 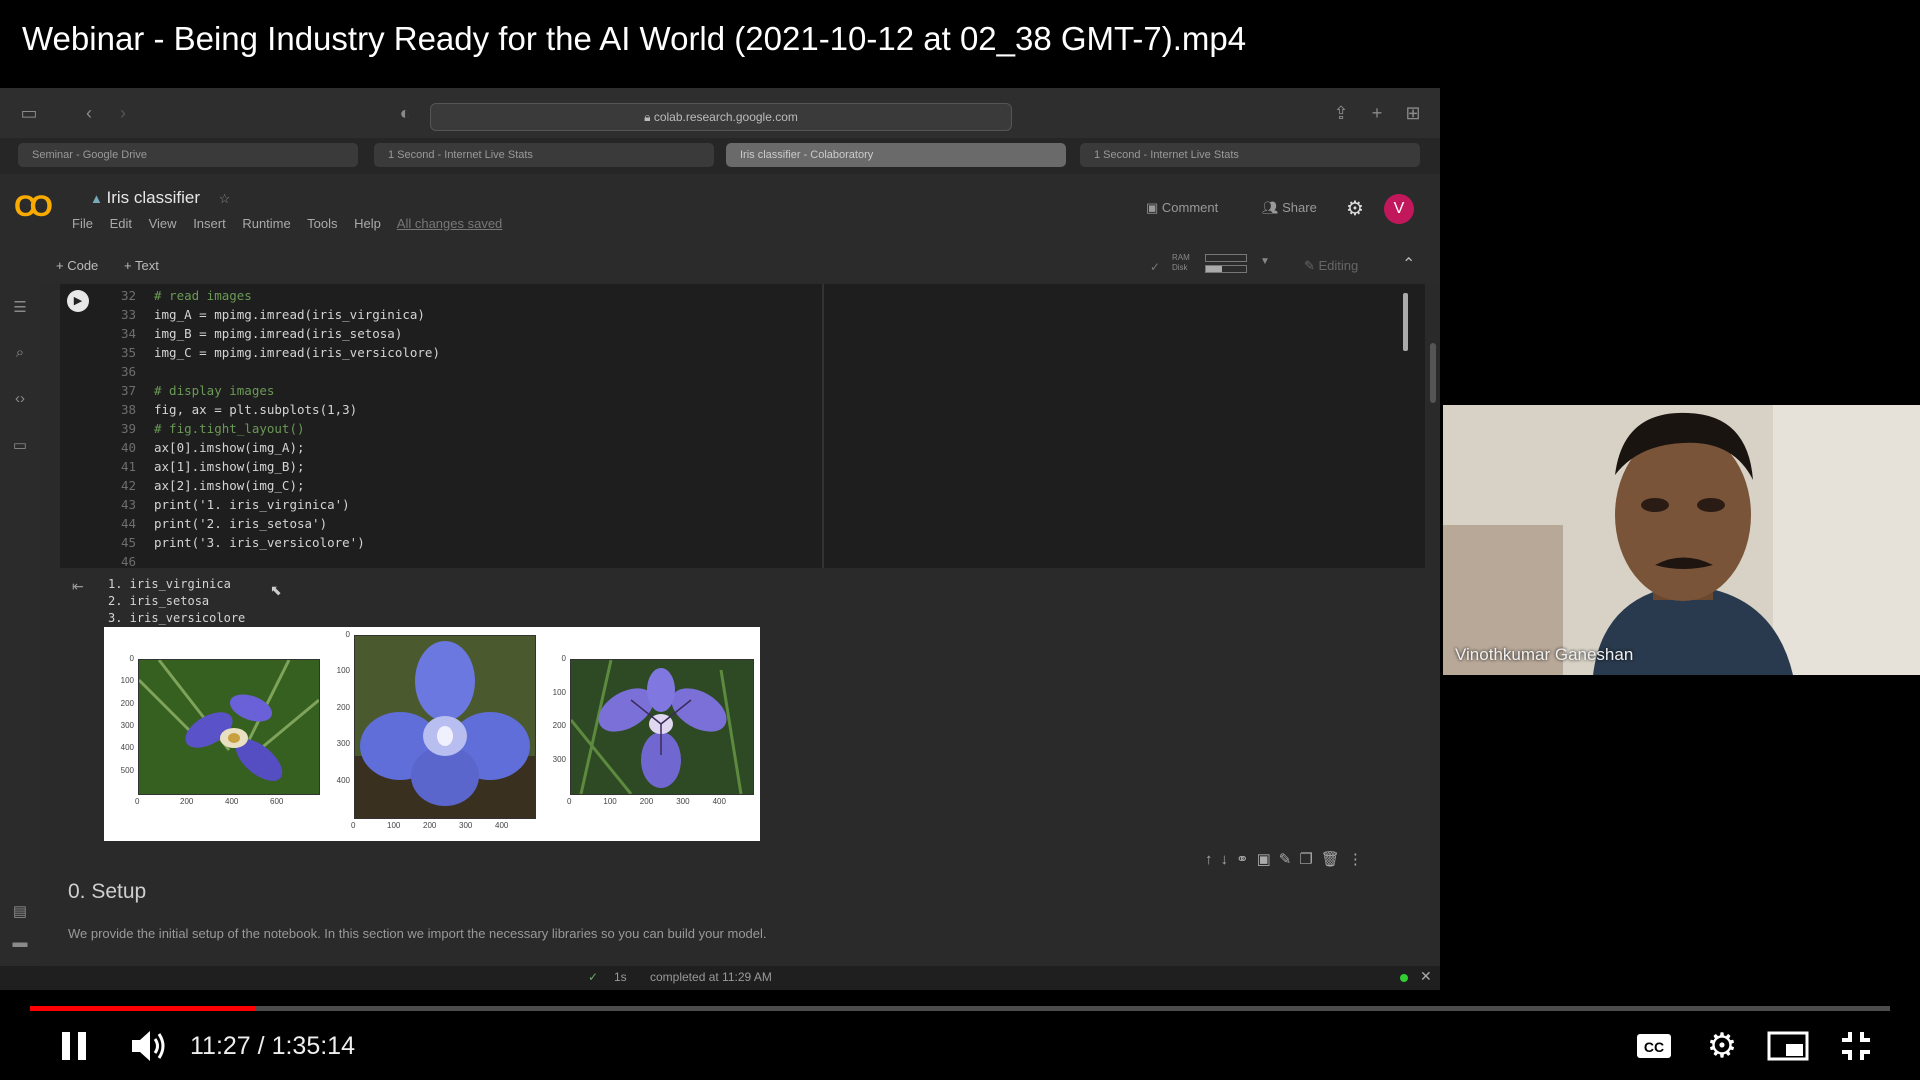 I want to click on code-line: 43 print('1. iris_virginica'), so click(x=274, y=504).